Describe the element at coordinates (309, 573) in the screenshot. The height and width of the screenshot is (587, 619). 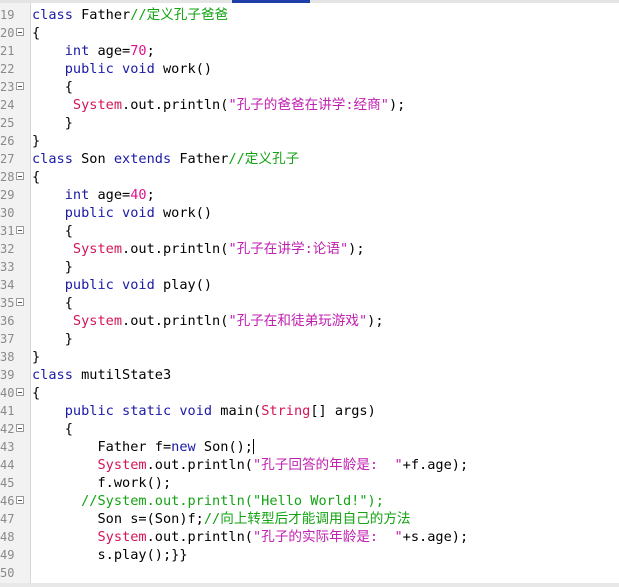
I see `code-line: 50` at that location.